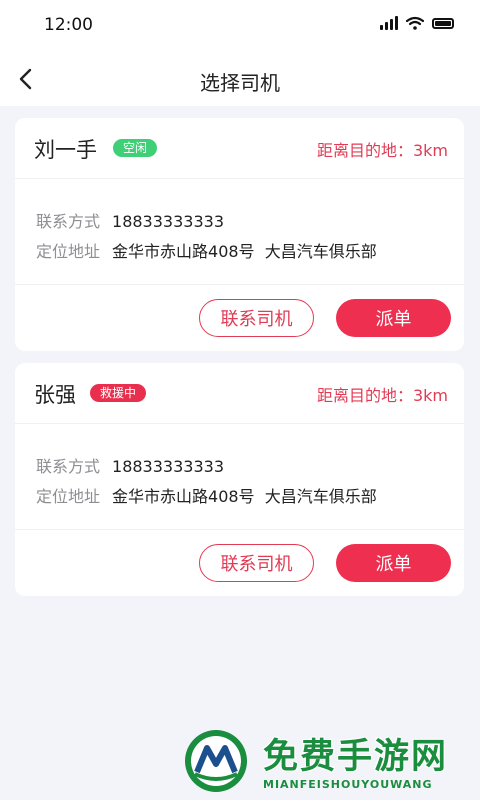  Describe the element at coordinates (216, 761) in the screenshot. I see `watermark-logo-icon` at that location.